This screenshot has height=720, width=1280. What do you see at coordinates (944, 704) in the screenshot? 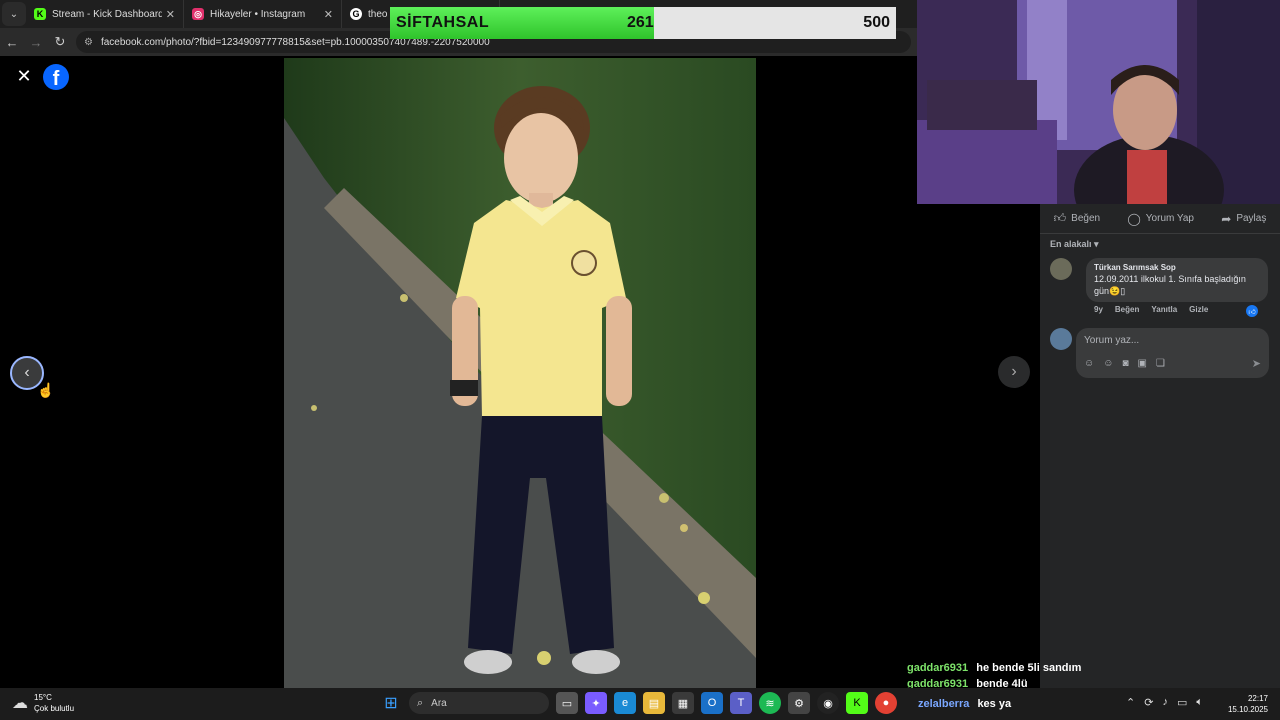
I see `chat-username: zelalberra` at bounding box center [944, 704].